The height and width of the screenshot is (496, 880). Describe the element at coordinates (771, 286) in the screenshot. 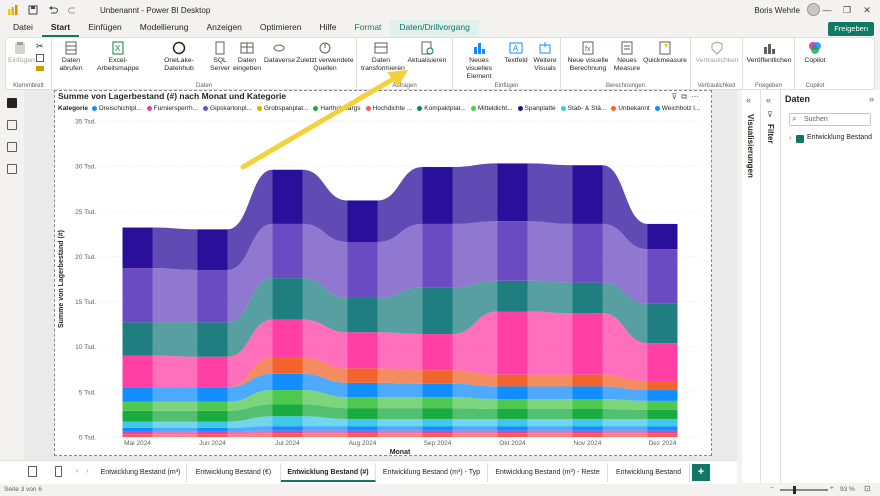

I see `filter-pane-collapsed: « ⊽ Filter` at that location.